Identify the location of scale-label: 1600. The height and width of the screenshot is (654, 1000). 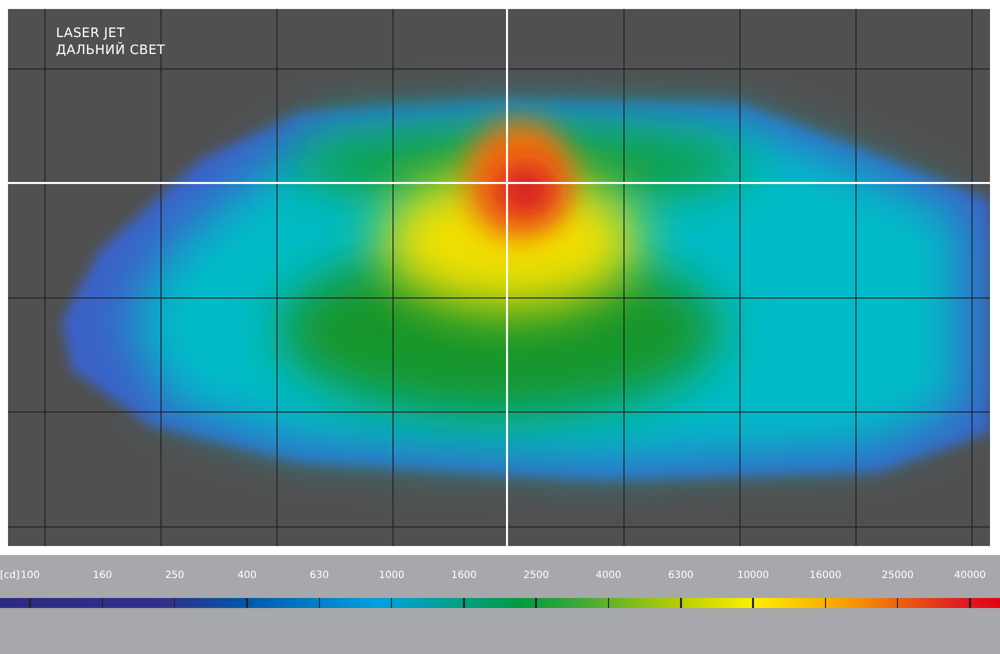
(464, 576).